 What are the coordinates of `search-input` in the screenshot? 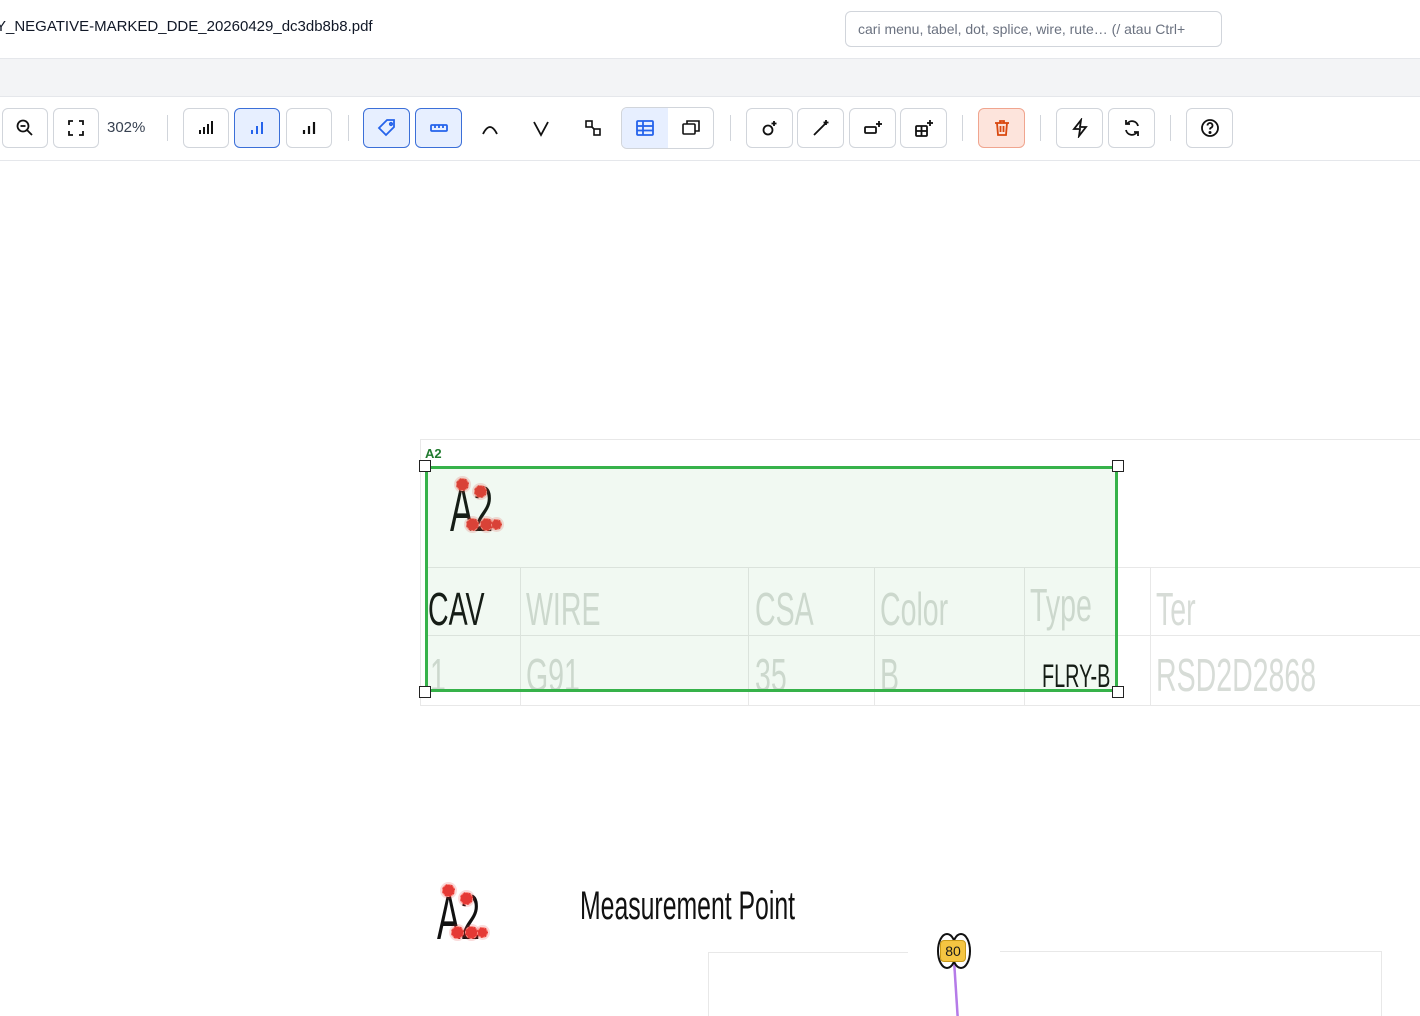 It's located at (1033, 29).